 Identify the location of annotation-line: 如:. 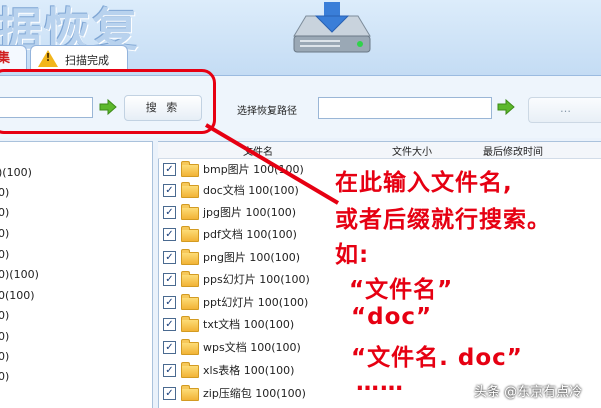
(352, 255).